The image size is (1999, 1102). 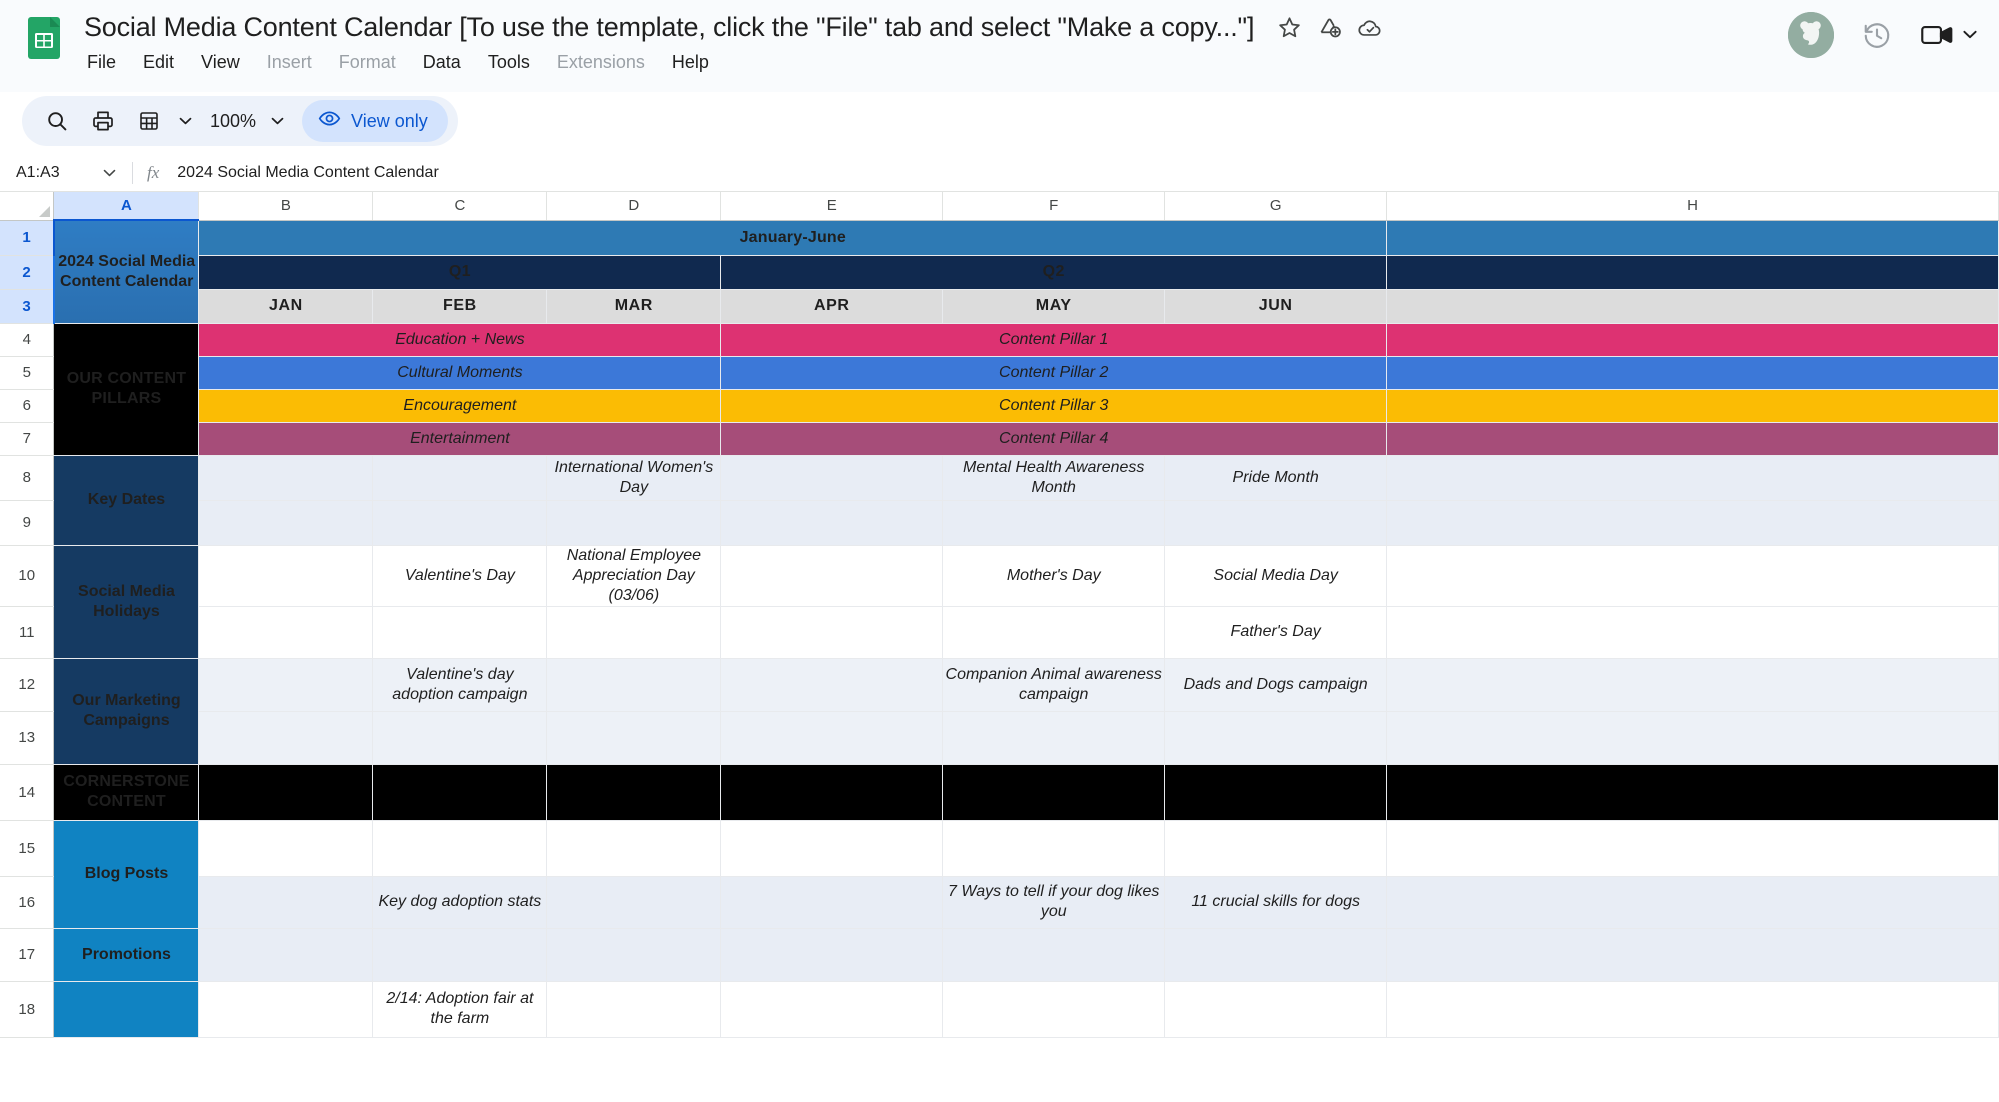 What do you see at coordinates (460, 340) in the screenshot?
I see `cell-pillar-1-q1: Education + News` at bounding box center [460, 340].